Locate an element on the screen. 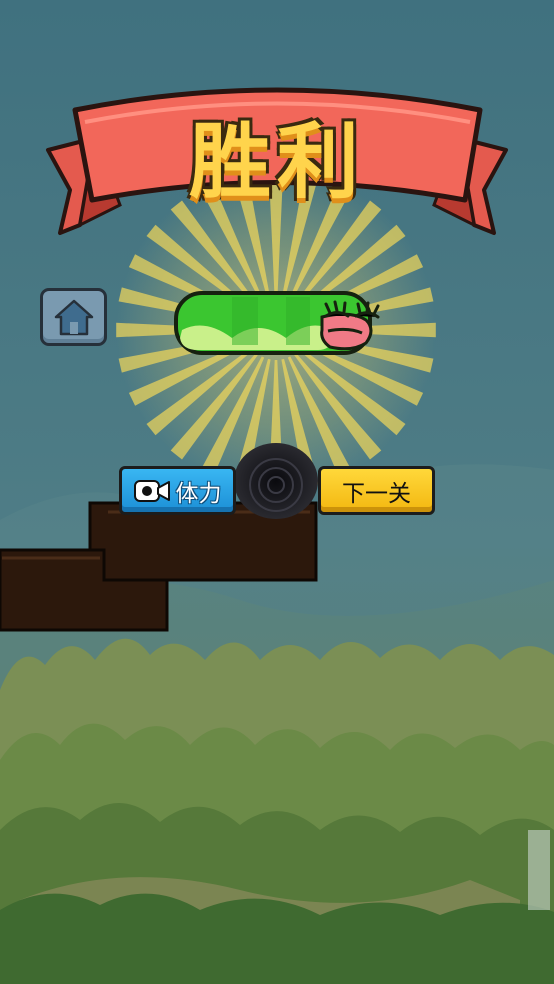 The height and width of the screenshot is (984, 554). stamina-video-button: 体力 is located at coordinates (177, 490).